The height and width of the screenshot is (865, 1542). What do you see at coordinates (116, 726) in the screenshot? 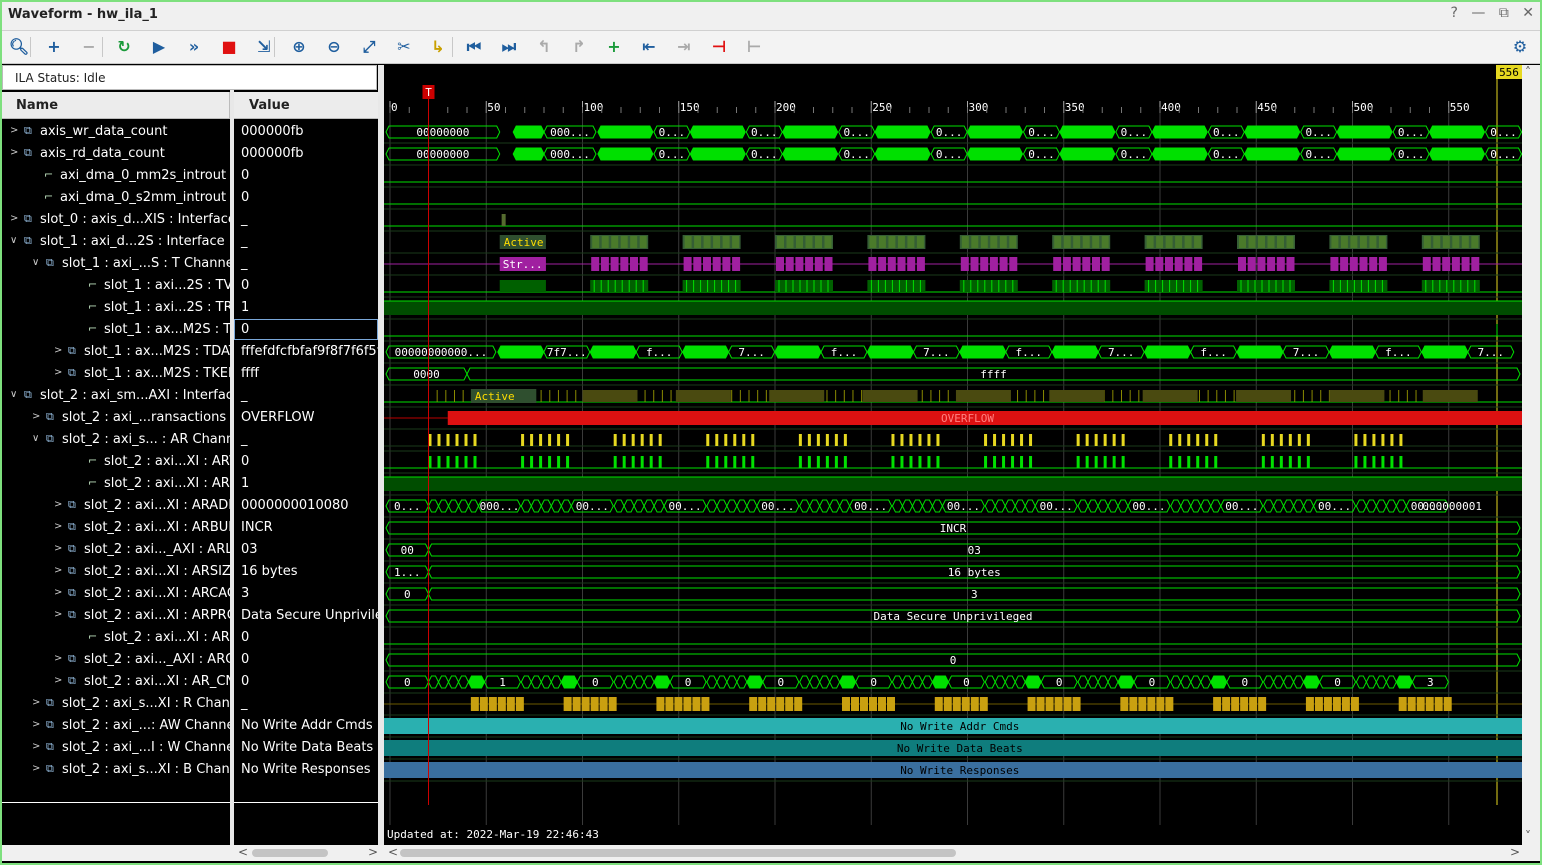
I see `signal-row: > ⧉ slot_2 : axi_...: AW Channel` at bounding box center [116, 726].